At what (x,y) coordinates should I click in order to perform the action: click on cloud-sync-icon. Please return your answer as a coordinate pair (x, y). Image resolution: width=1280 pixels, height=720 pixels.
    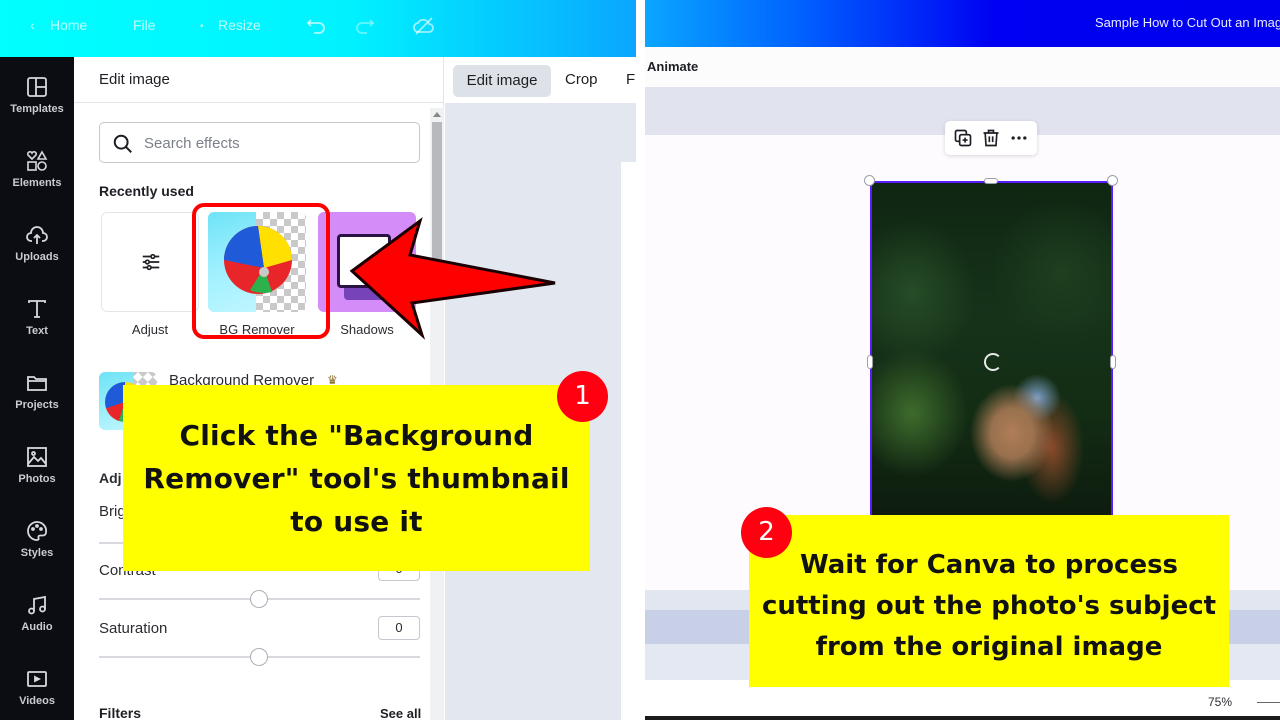
    Looking at the image, I should click on (424, 26).